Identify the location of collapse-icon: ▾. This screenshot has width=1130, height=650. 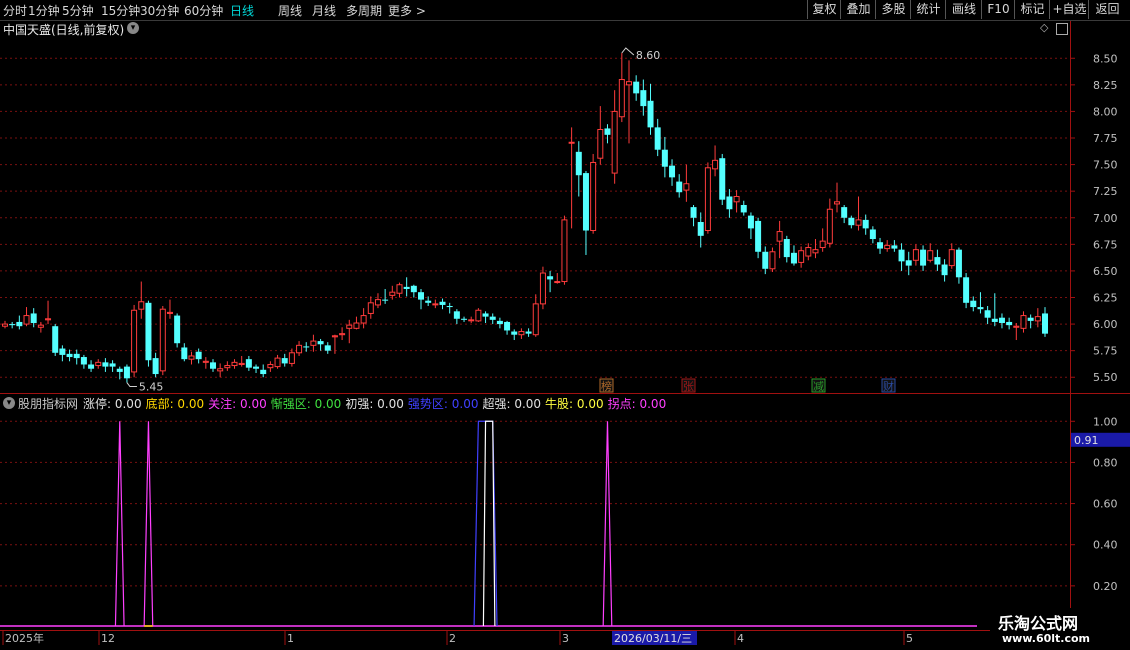
(9, 403).